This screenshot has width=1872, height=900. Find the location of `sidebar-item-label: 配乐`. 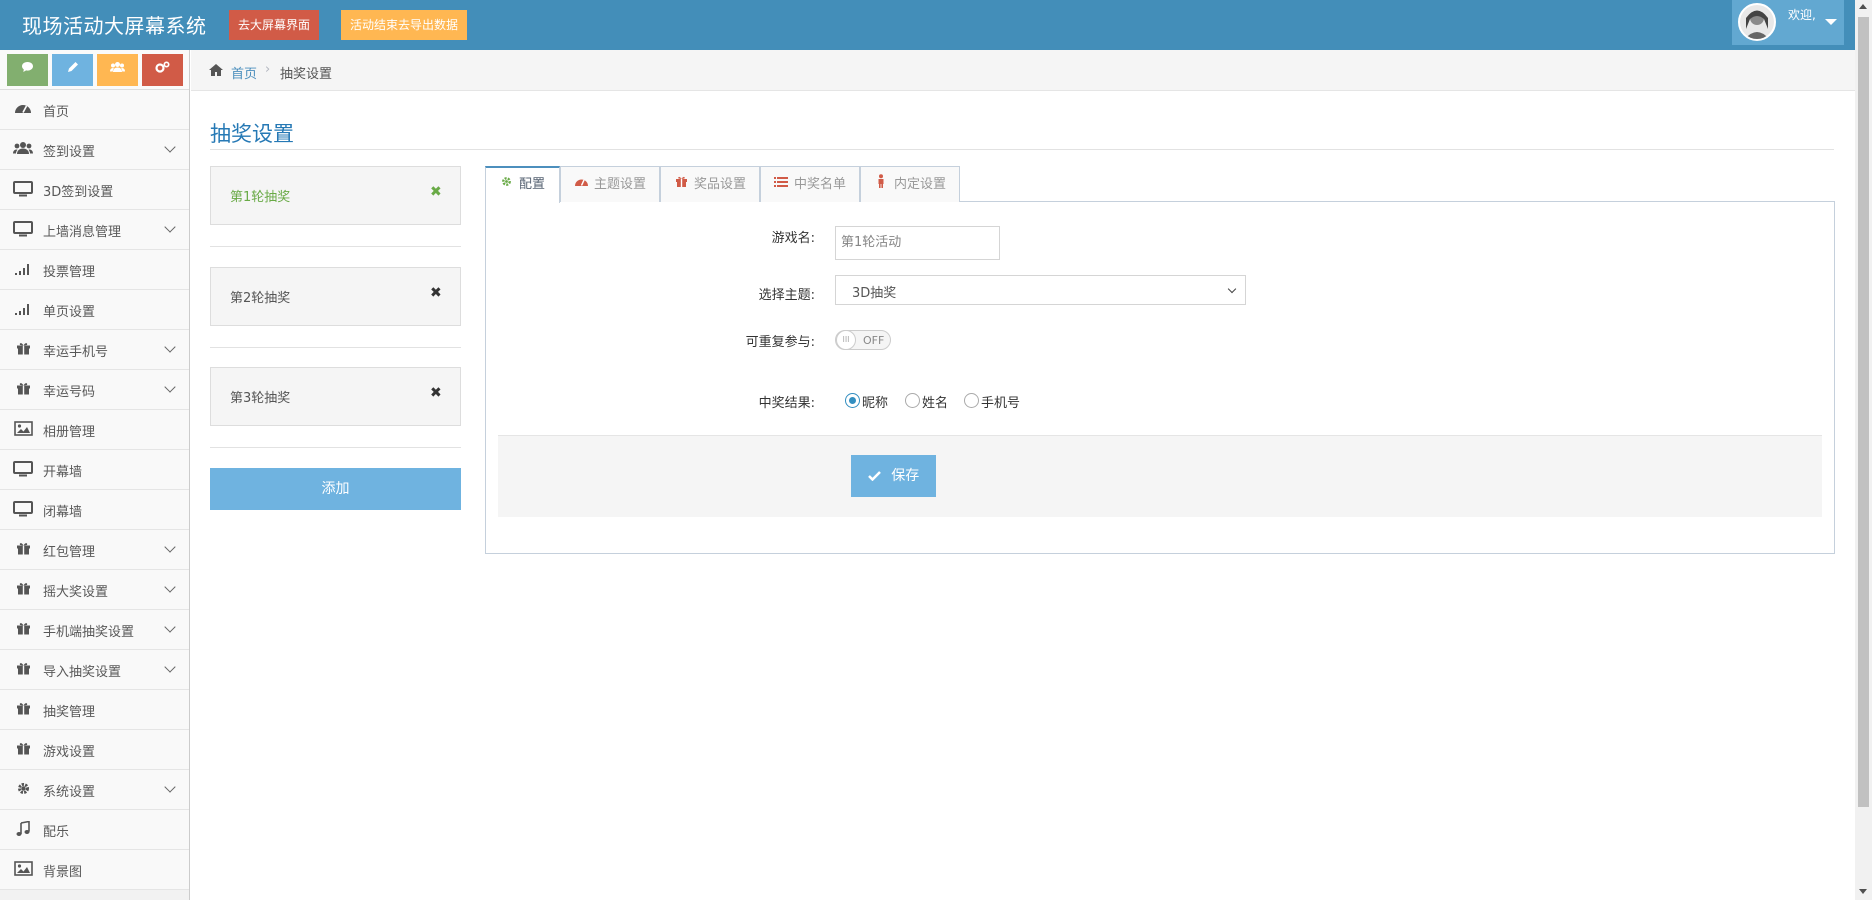

sidebar-item-label: 配乐 is located at coordinates (56, 832).